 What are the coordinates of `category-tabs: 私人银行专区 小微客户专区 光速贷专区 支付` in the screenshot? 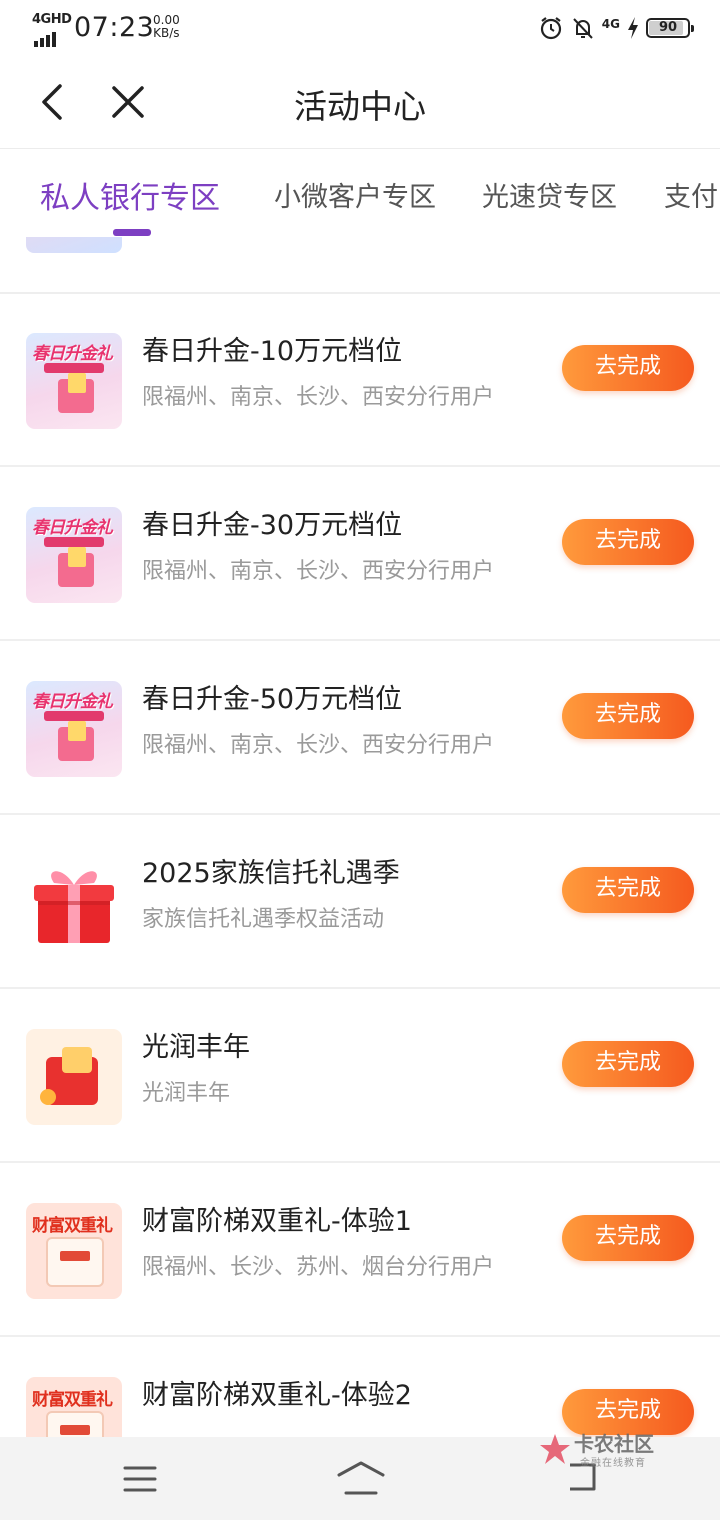 It's located at (360, 193).